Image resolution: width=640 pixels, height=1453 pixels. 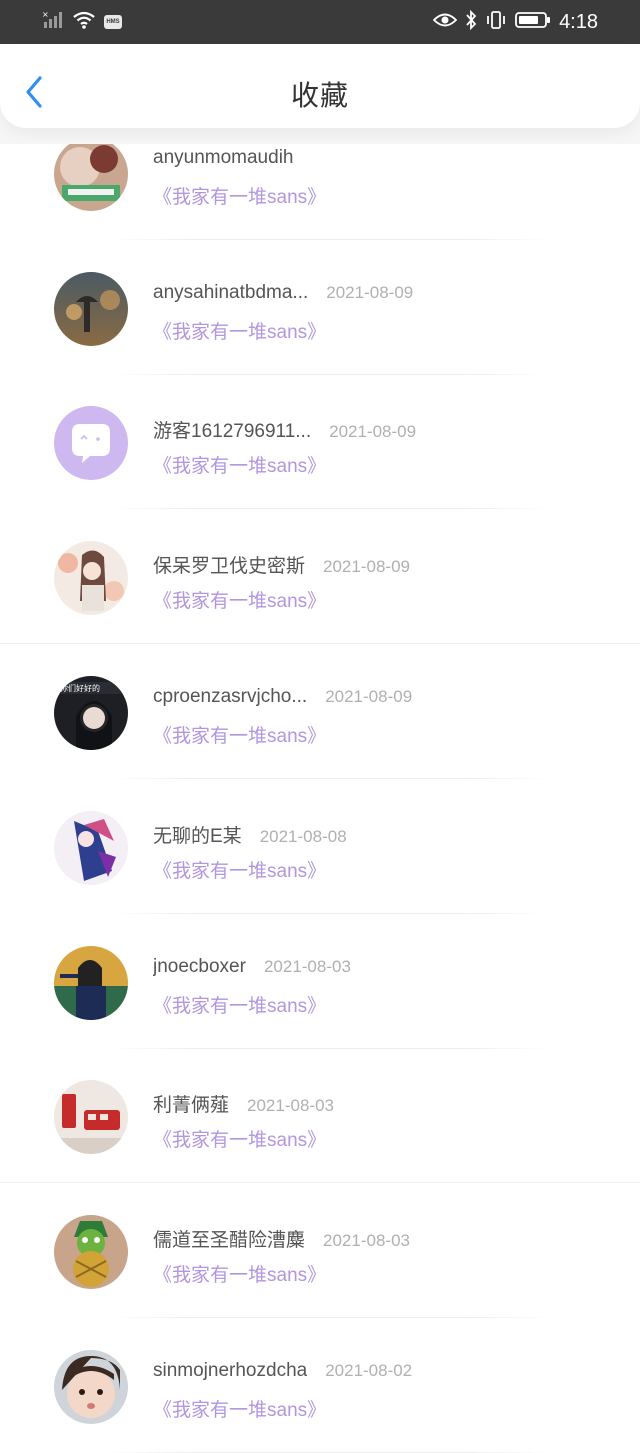 I want to click on list-item: sinmojnerhozdcha 2021-08-02 《我家有一堆sans》, so click(x=320, y=1385).